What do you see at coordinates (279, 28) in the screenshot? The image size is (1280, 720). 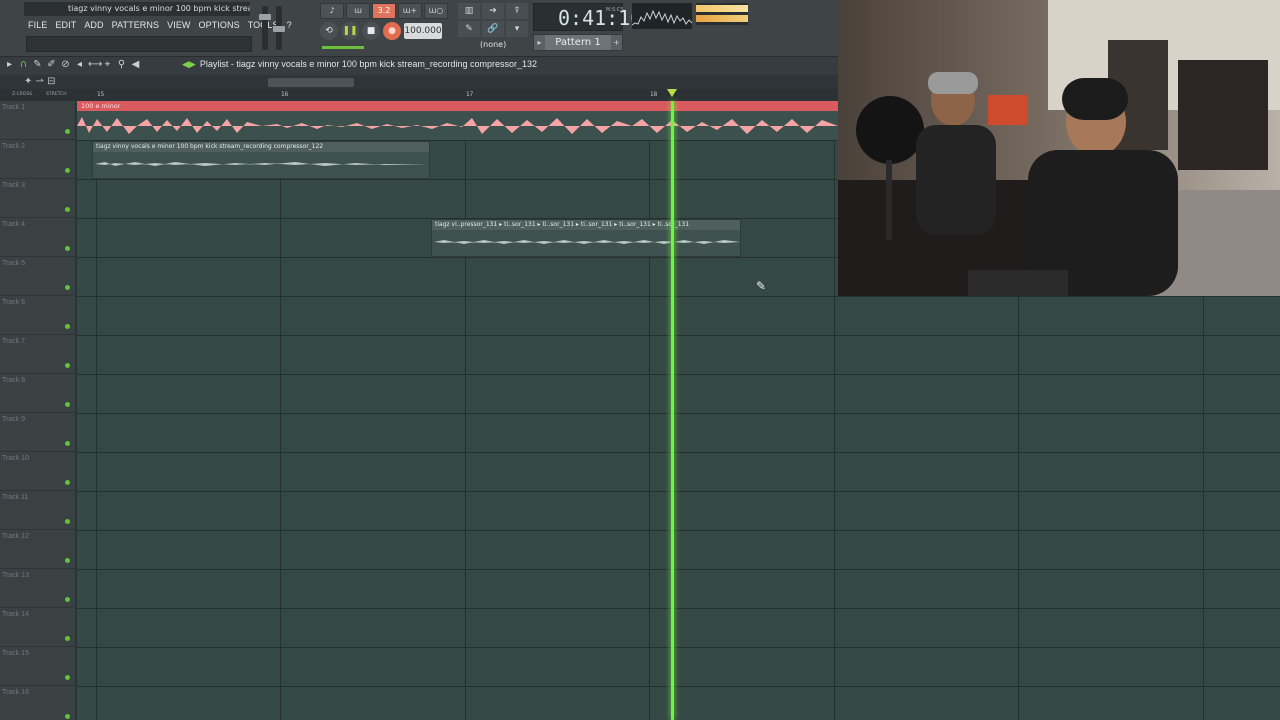 I see `master-pitch-slider` at bounding box center [279, 28].